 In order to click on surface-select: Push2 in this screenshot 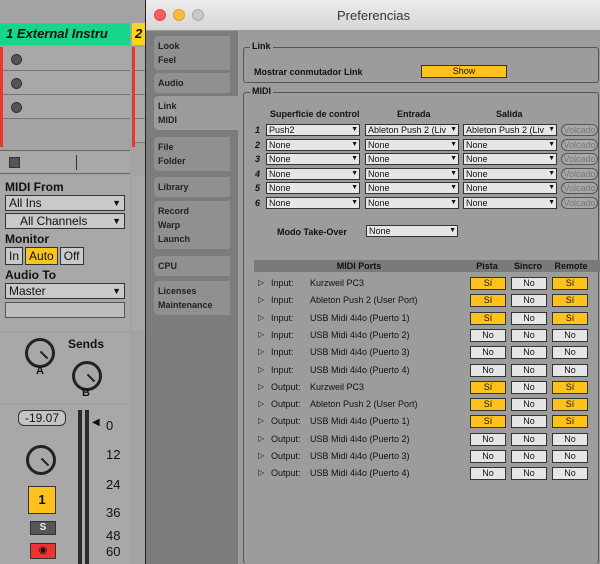, I will do `click(313, 130)`.